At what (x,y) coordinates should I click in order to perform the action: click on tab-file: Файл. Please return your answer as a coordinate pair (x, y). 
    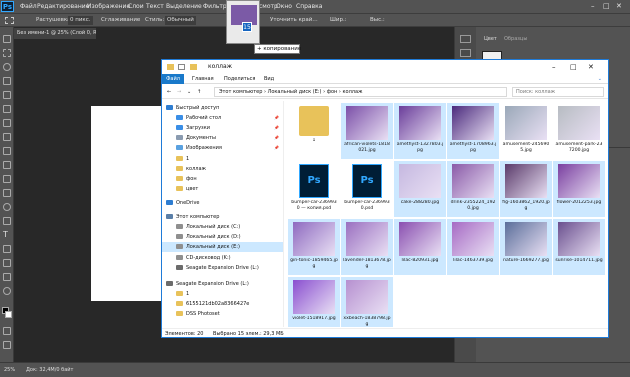
    Looking at the image, I should click on (173, 79).